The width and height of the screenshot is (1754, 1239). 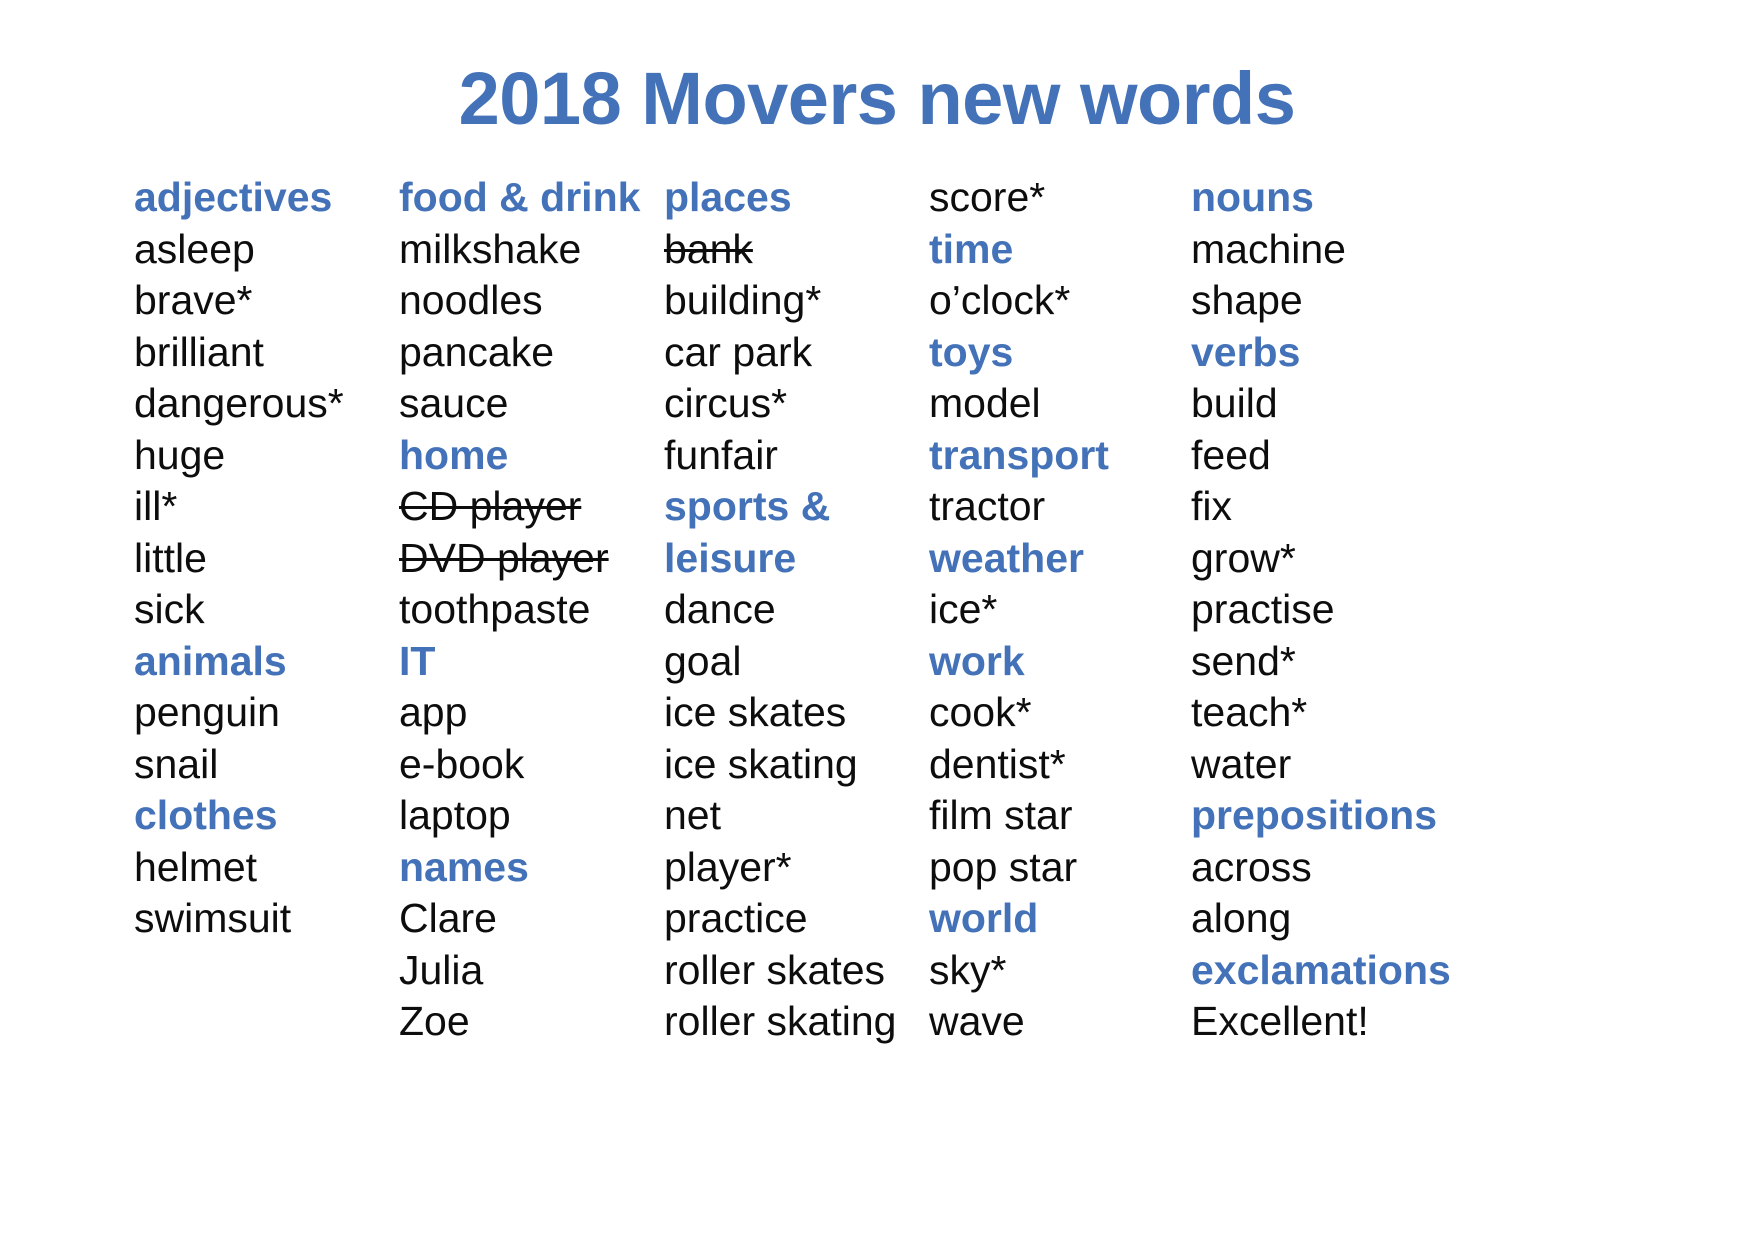 I want to click on word-item: sauce, so click(x=454, y=403).